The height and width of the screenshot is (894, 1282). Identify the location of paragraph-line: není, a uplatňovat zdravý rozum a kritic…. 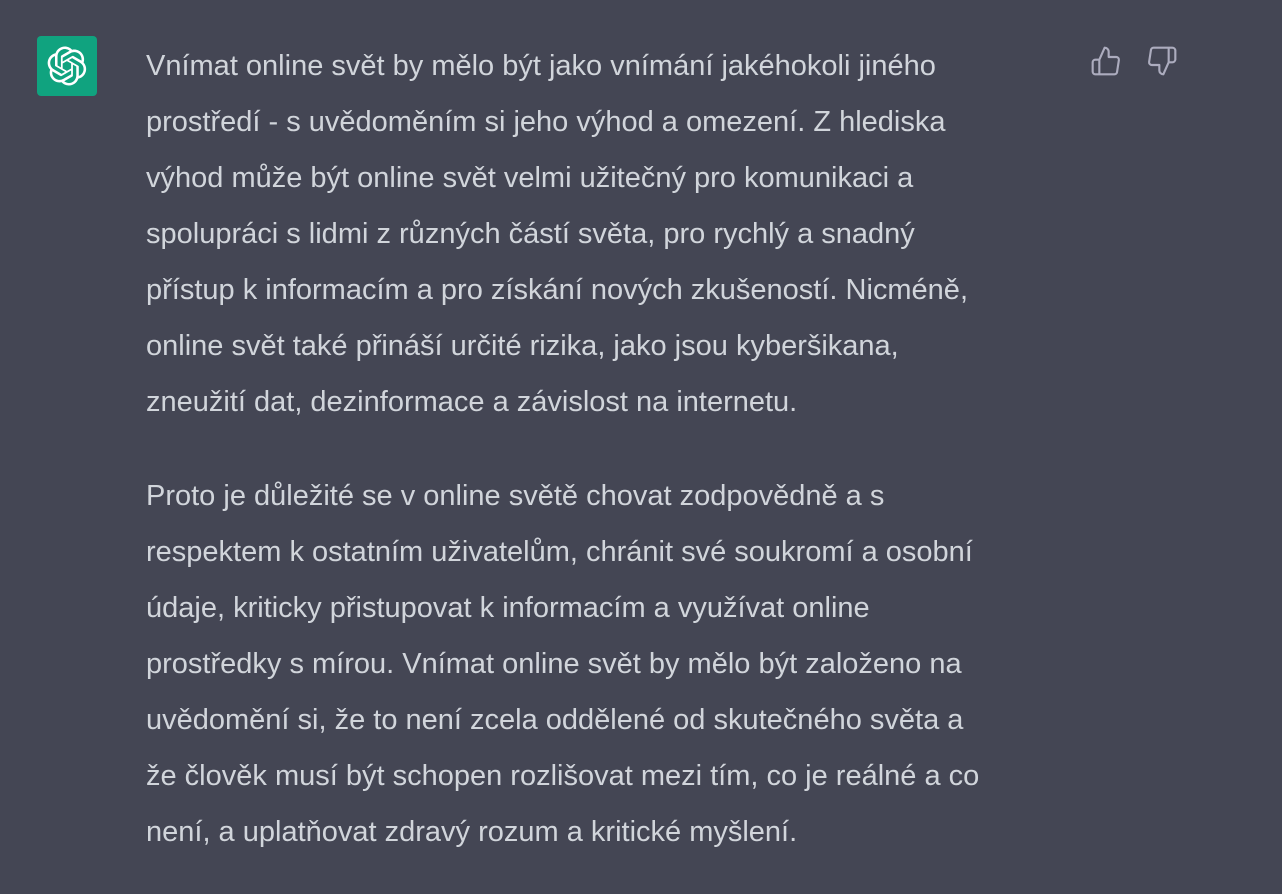
(472, 832).